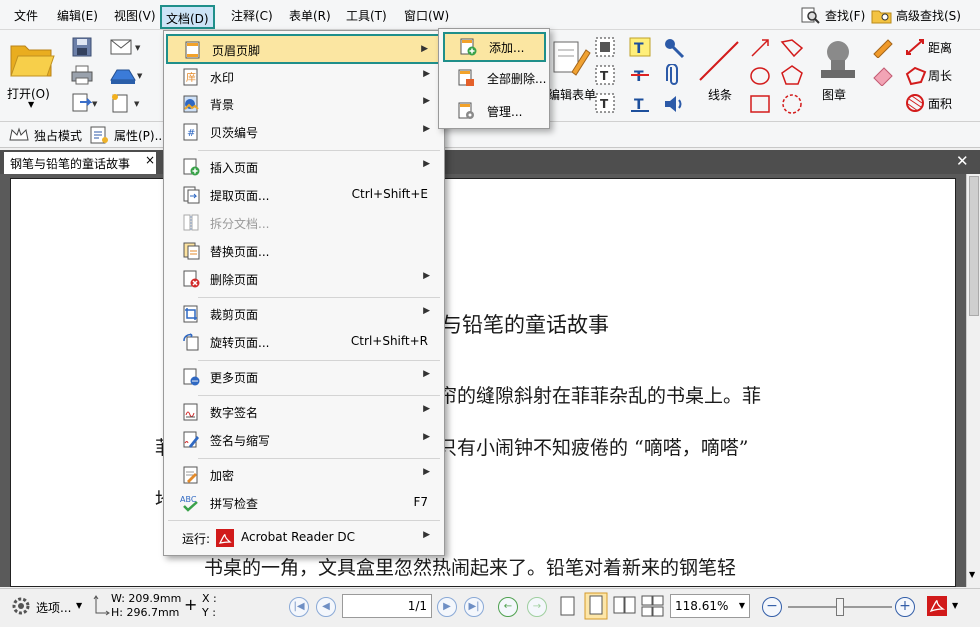 The width and height of the screenshot is (980, 627). Describe the element at coordinates (366, 16) in the screenshot. I see `menu-tools: 工具(T)` at that location.